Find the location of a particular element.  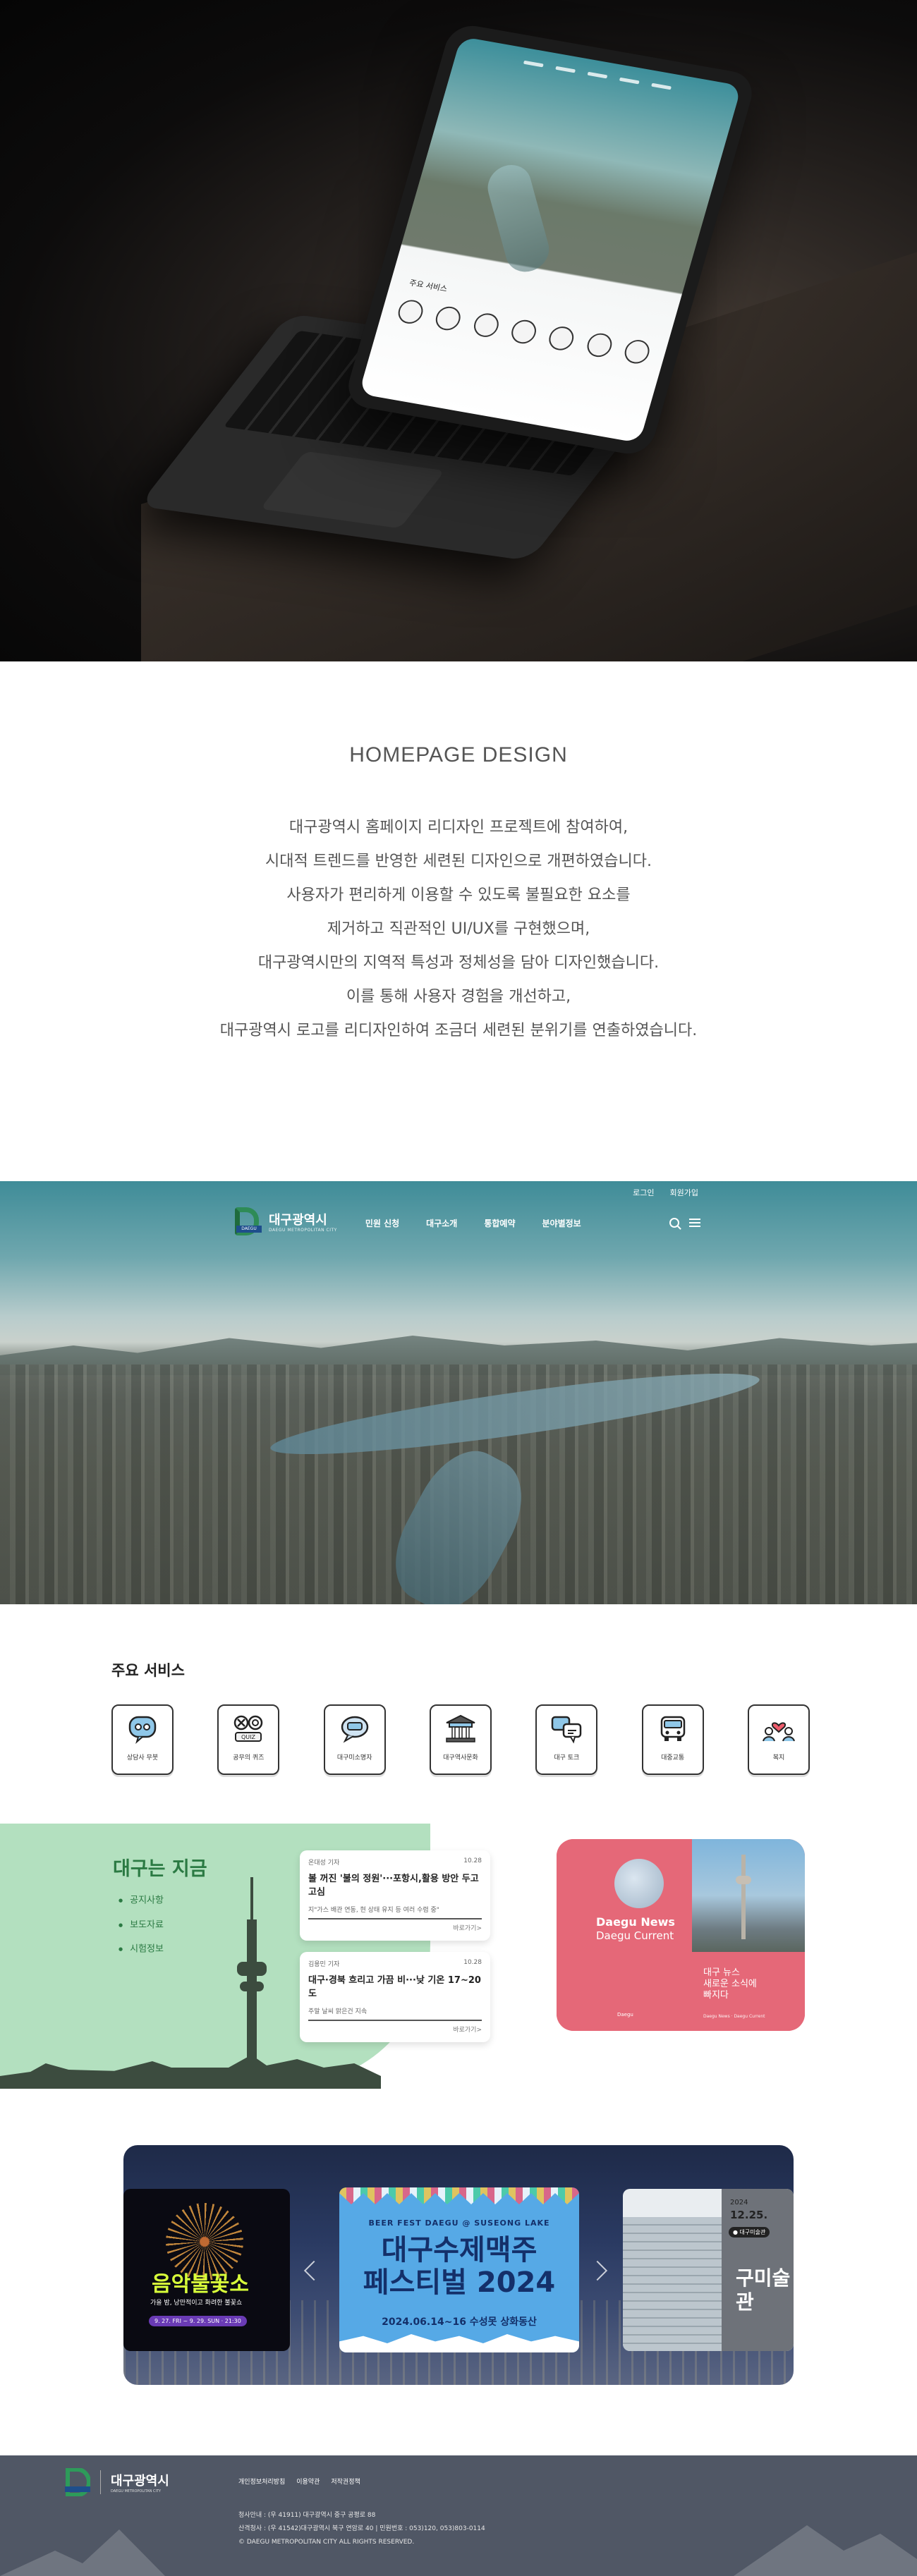

intro-line: 시대적 트렌드를 반영한 세련된 디자인으로 개편하였습니다. is located at coordinates (458, 862).